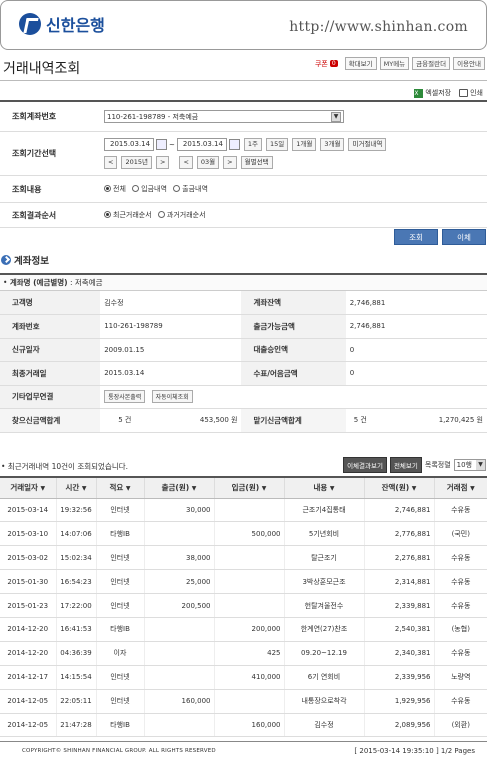  What do you see at coordinates (277, 144) in the screenshot?
I see `quick-15days-button: 15일` at bounding box center [277, 144].